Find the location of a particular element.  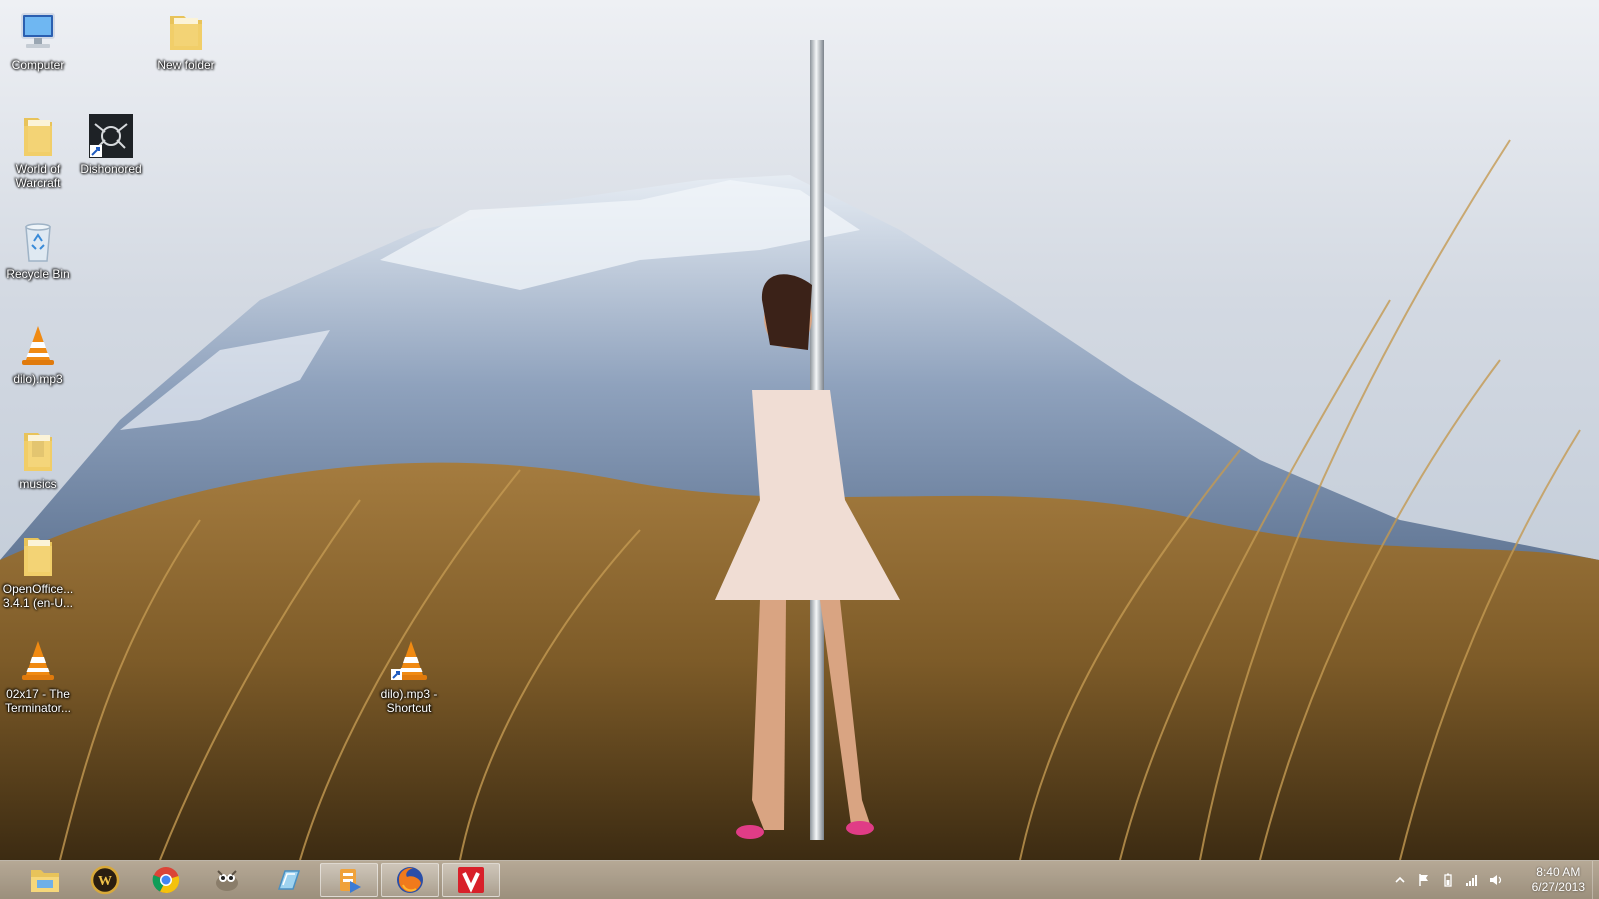

taskbar-gimp is located at coordinates (227, 880).